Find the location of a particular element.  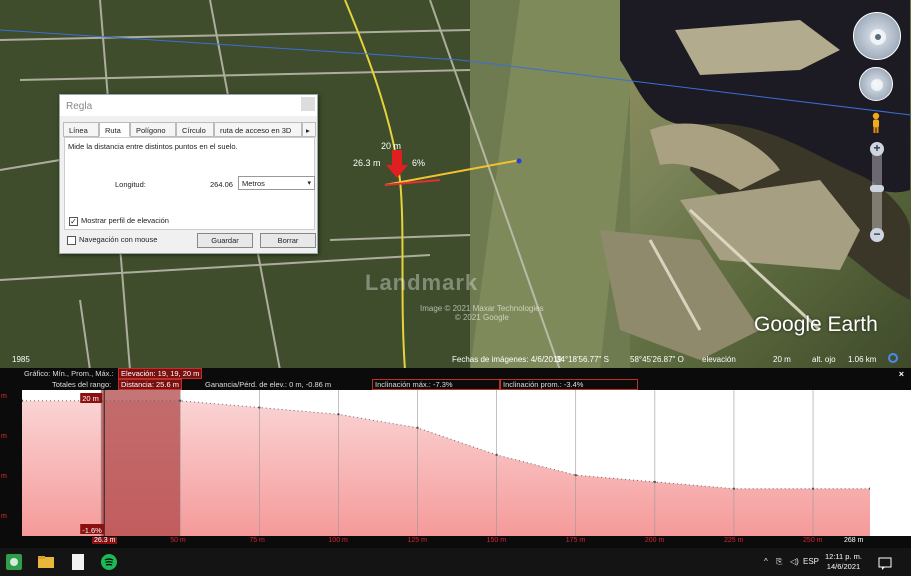

mouse-nav-checkbox is located at coordinates (71, 240).